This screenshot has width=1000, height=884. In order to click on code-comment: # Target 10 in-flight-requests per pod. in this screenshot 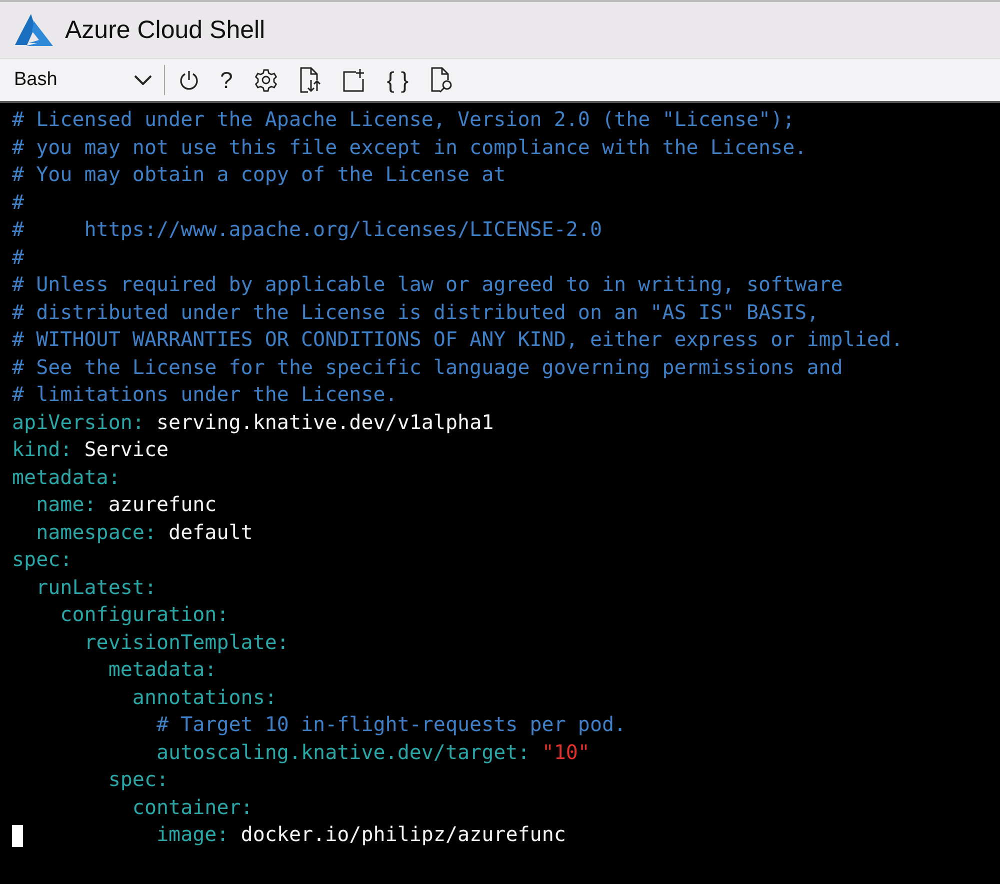, I will do `click(390, 724)`.